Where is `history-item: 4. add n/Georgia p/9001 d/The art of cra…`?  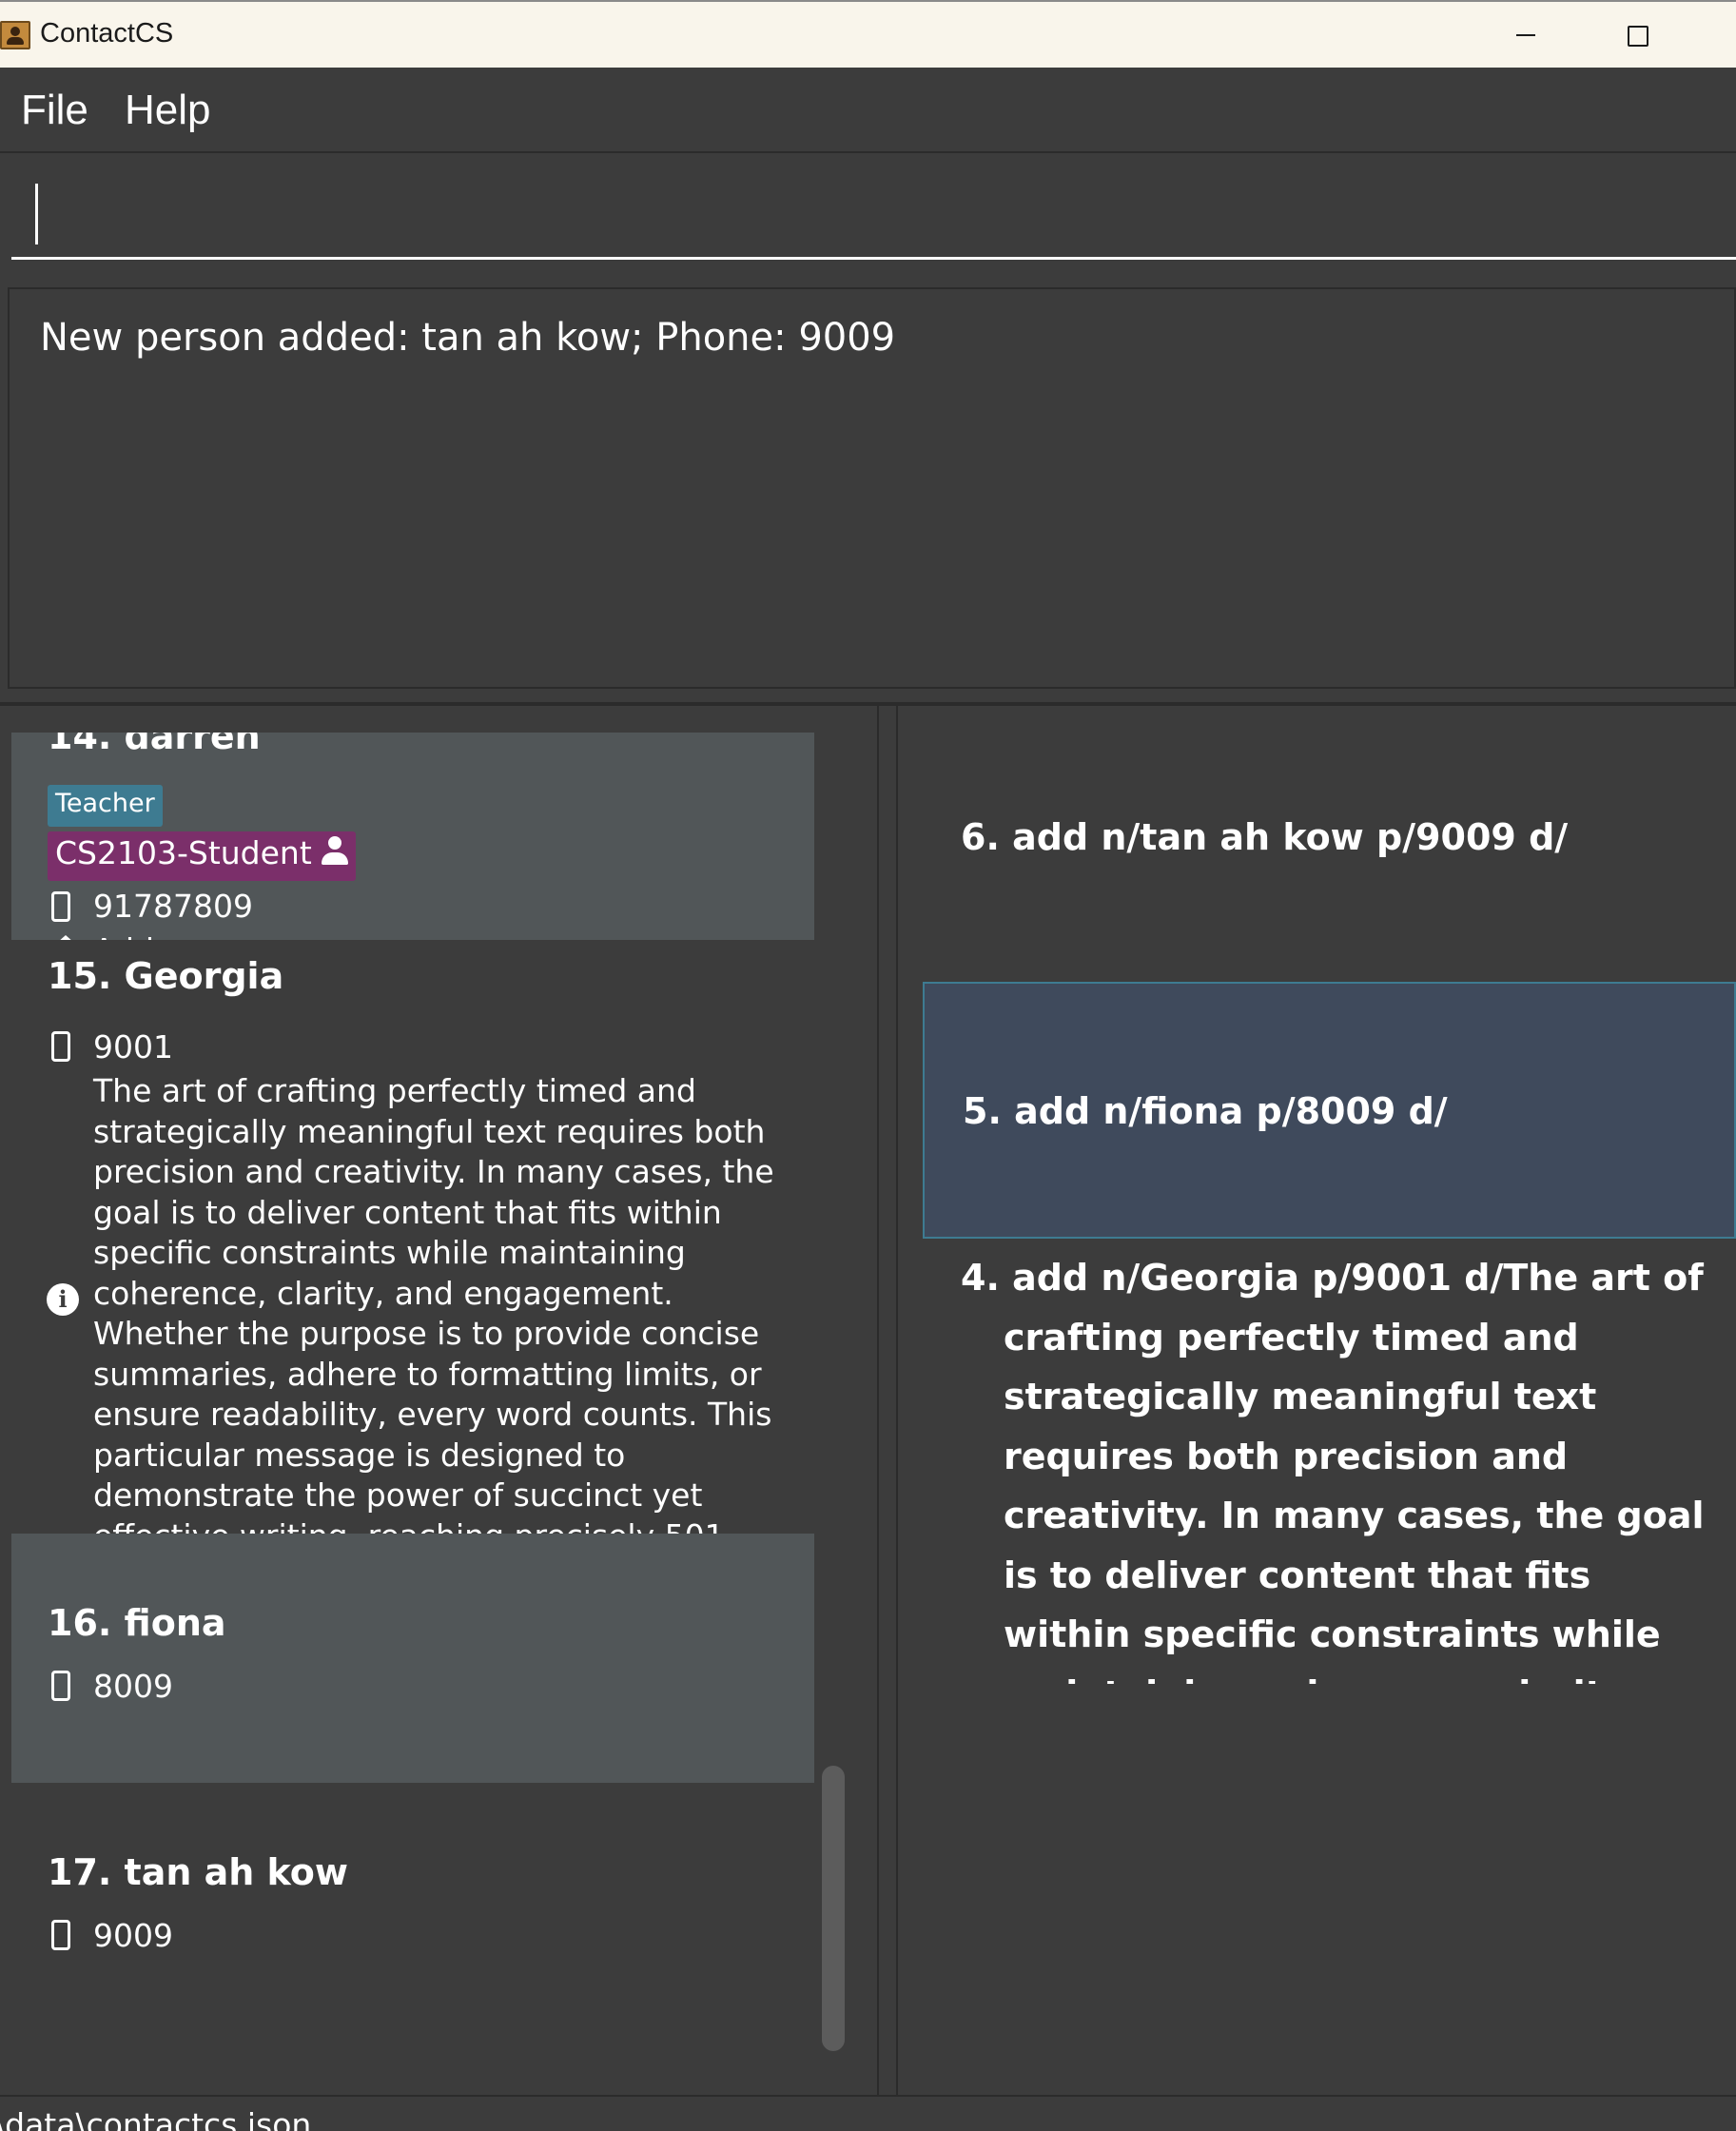 history-item: 4. add n/Georgia p/9001 d/The art of cra… is located at coordinates (1330, 1461).